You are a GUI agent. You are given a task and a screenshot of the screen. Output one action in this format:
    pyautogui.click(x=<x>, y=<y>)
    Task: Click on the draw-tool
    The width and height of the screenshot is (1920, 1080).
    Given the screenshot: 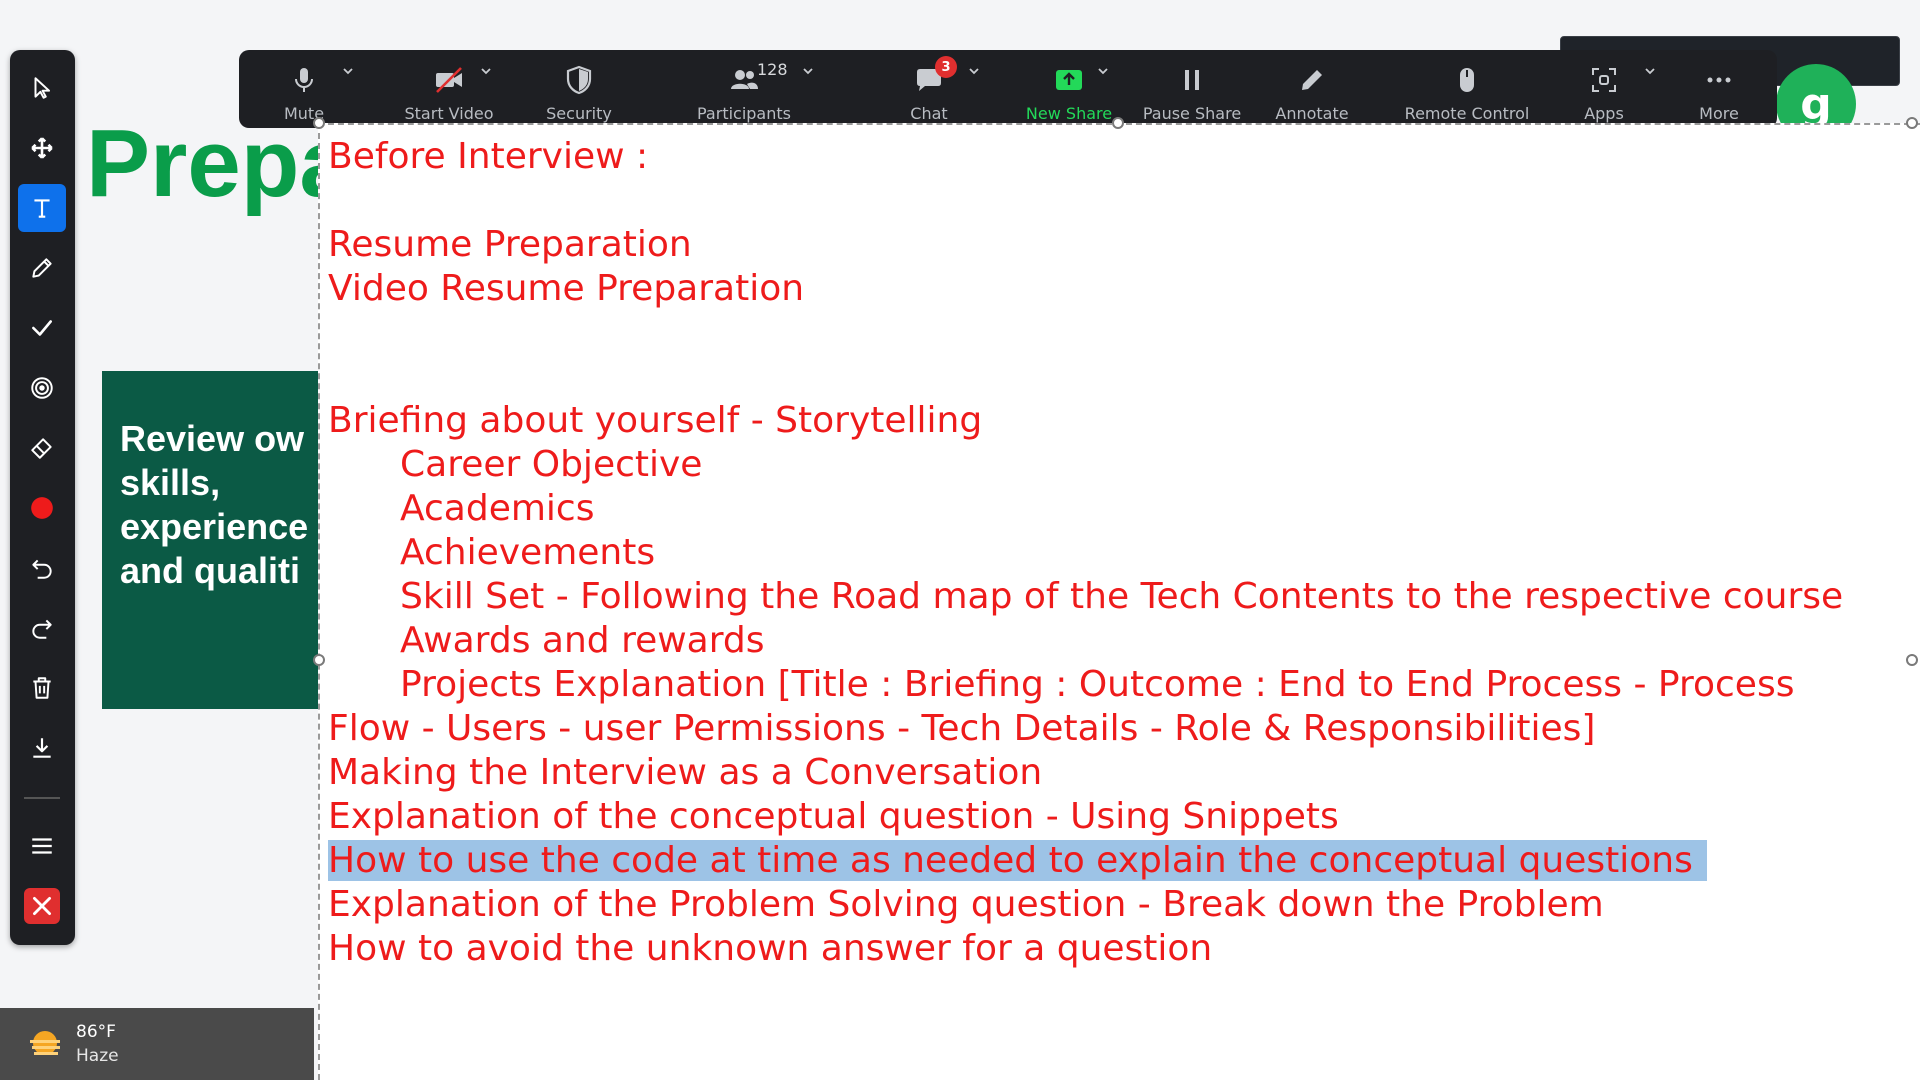 What is the action you would take?
    pyautogui.click(x=42, y=268)
    